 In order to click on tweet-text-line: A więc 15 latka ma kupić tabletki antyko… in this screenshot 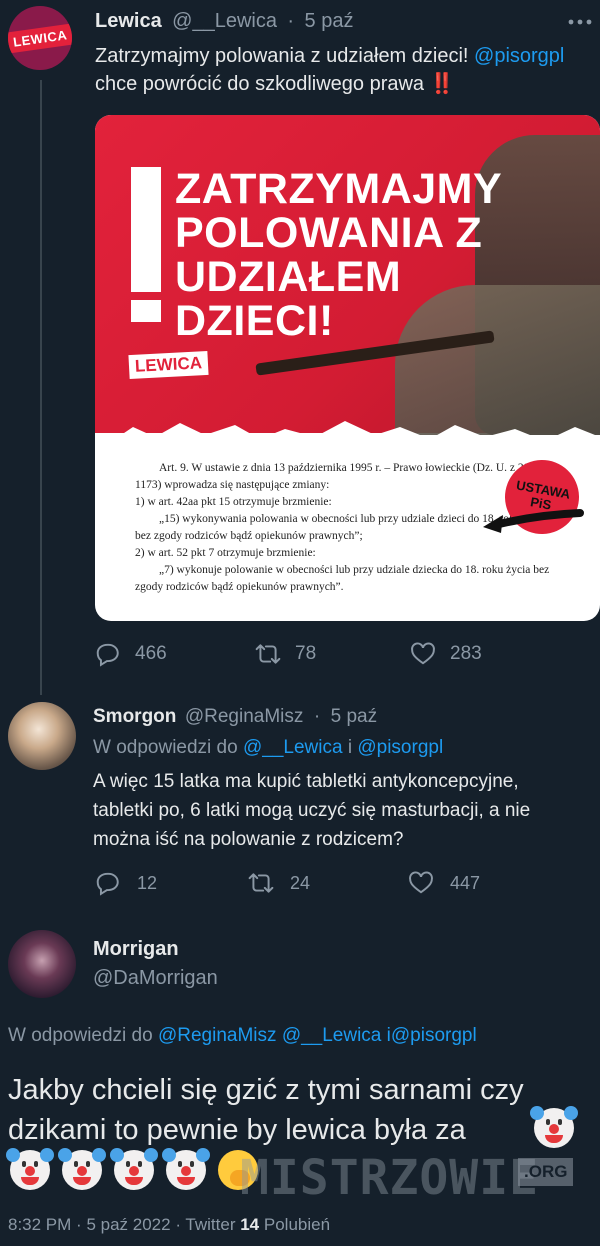, I will do `click(306, 781)`.